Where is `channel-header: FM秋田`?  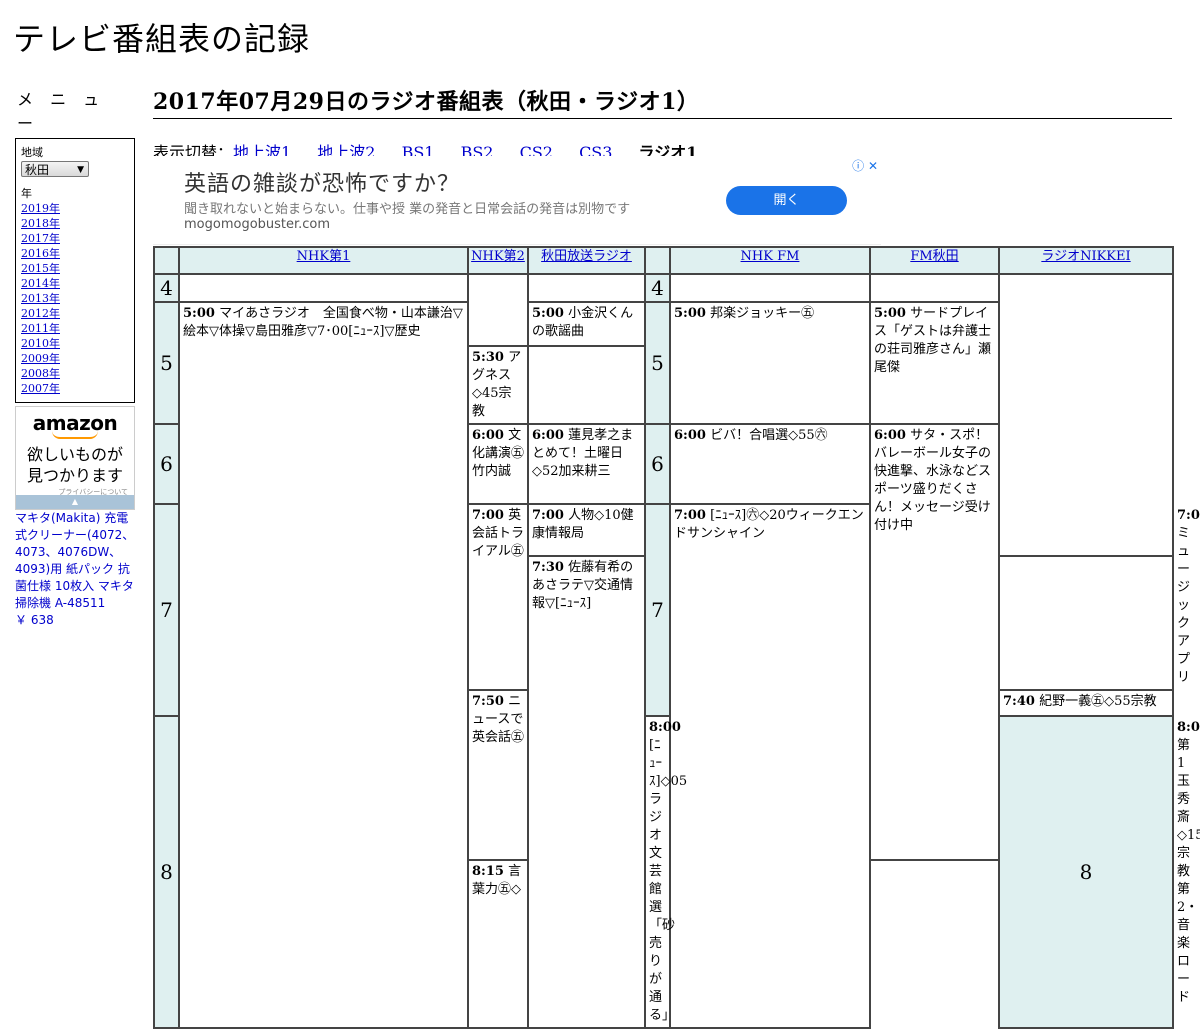 channel-header: FM秋田 is located at coordinates (934, 256).